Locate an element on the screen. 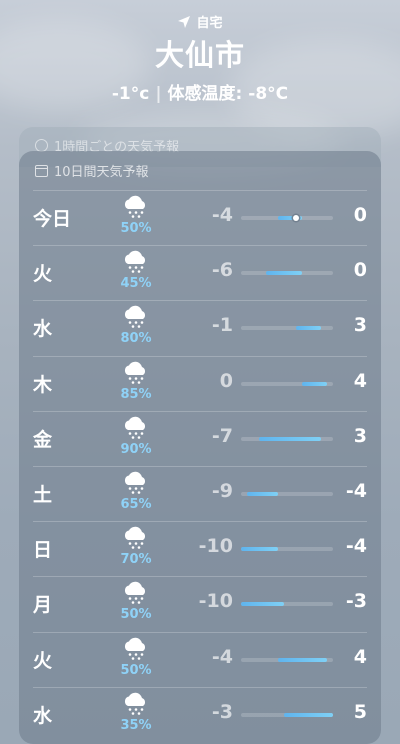  precip-chance: 65% is located at coordinates (136, 504).